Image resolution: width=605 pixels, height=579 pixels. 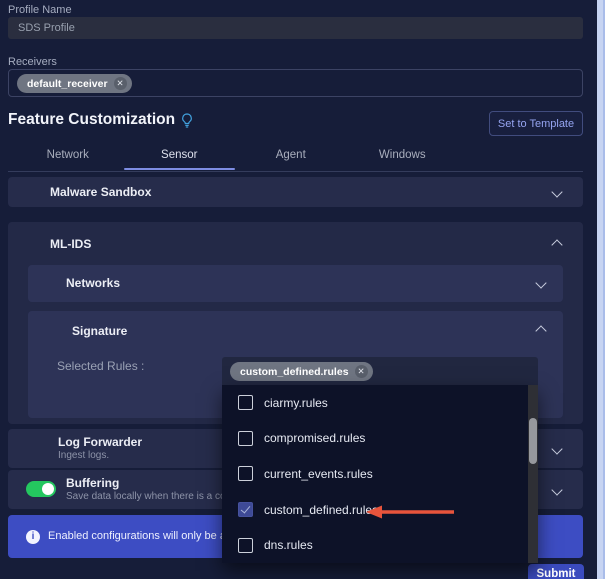 What do you see at coordinates (179, 169) in the screenshot?
I see `active-tab-underline` at bounding box center [179, 169].